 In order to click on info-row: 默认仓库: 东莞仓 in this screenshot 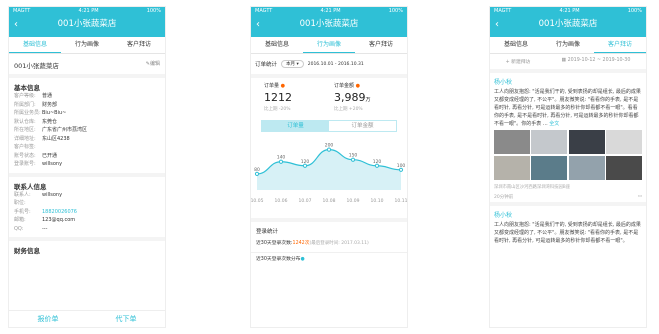, I will do `click(87, 122)`.